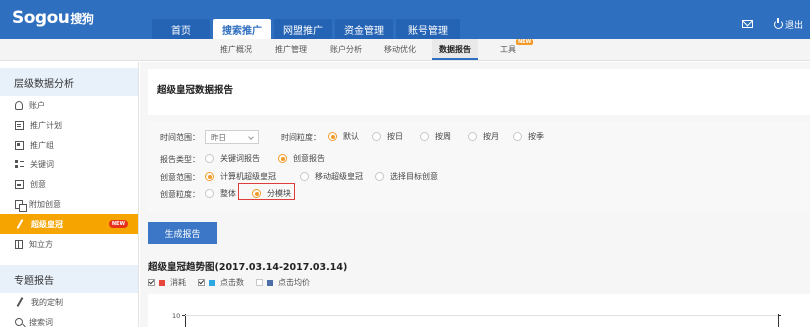  Describe the element at coordinates (19, 322) in the screenshot. I see `search-icon` at that location.